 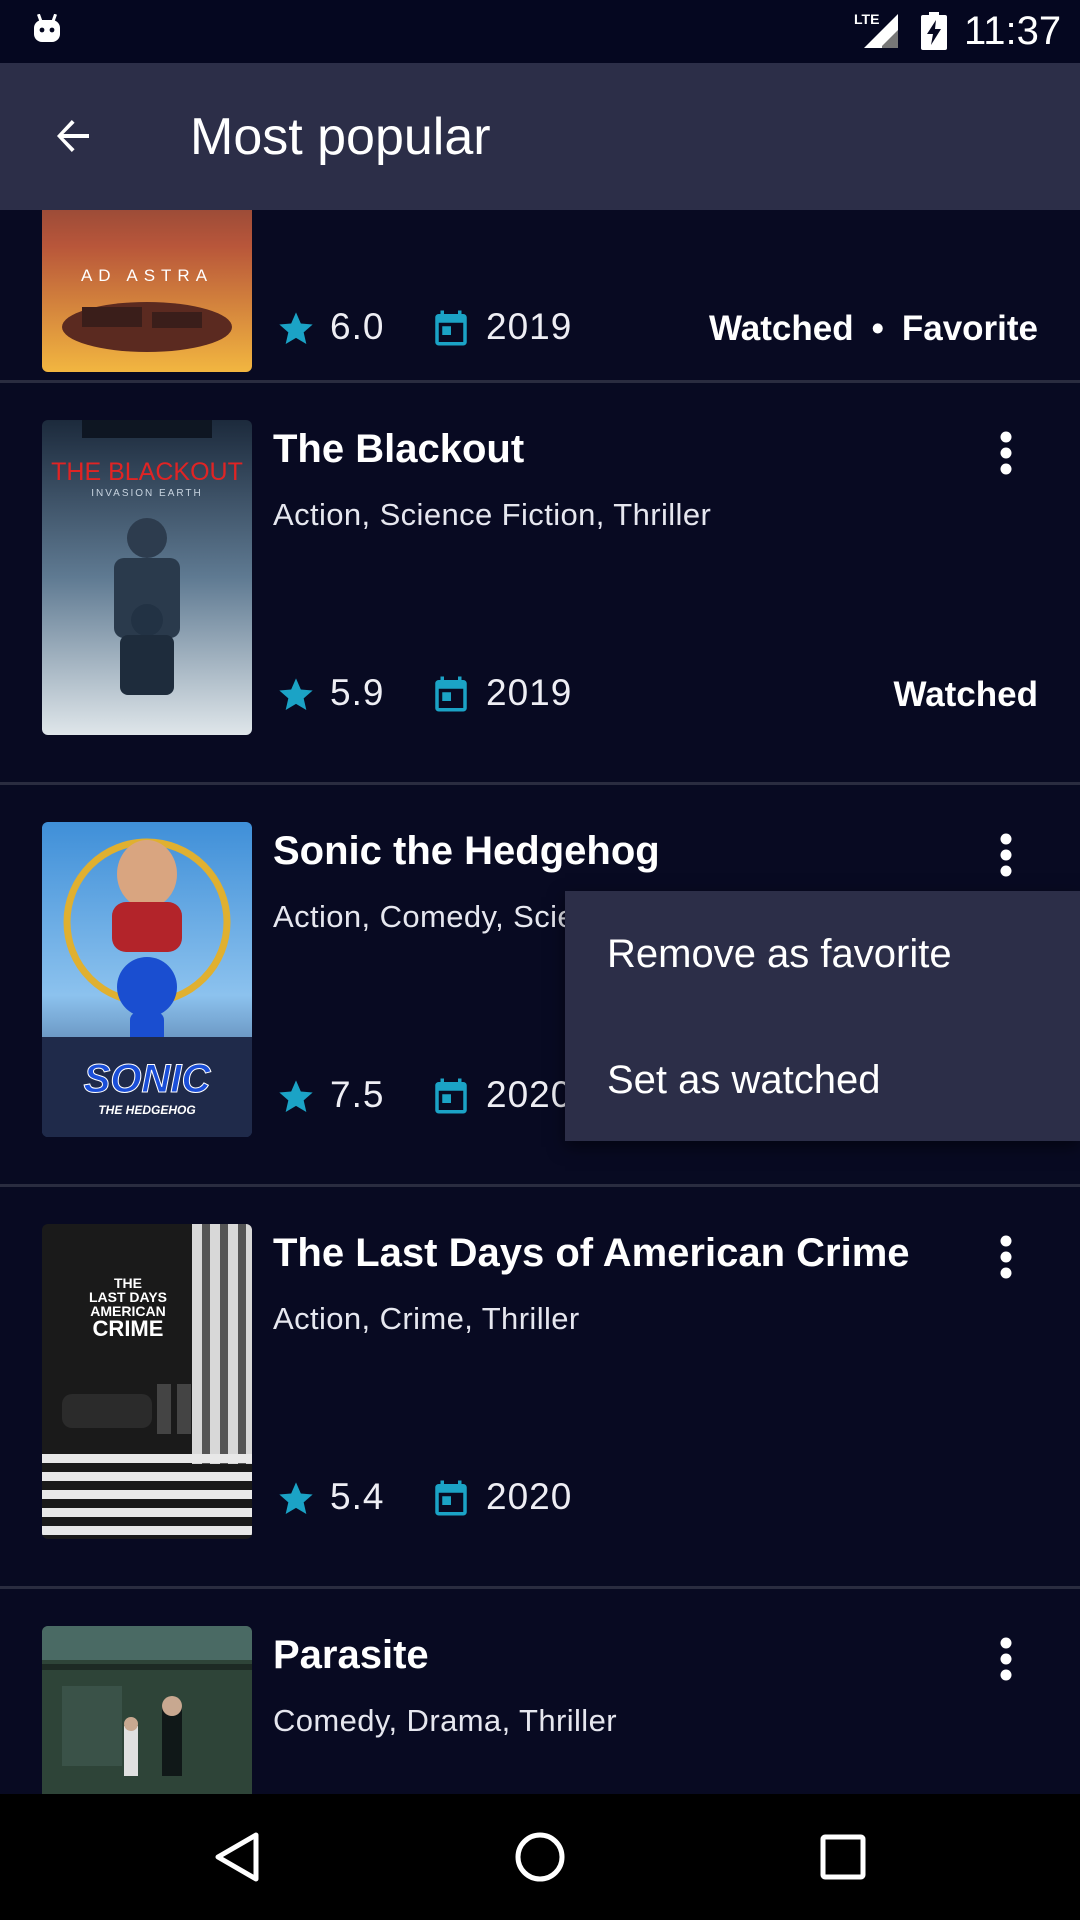 What do you see at coordinates (399, 449) in the screenshot?
I see `movie-title: The Blackout` at bounding box center [399, 449].